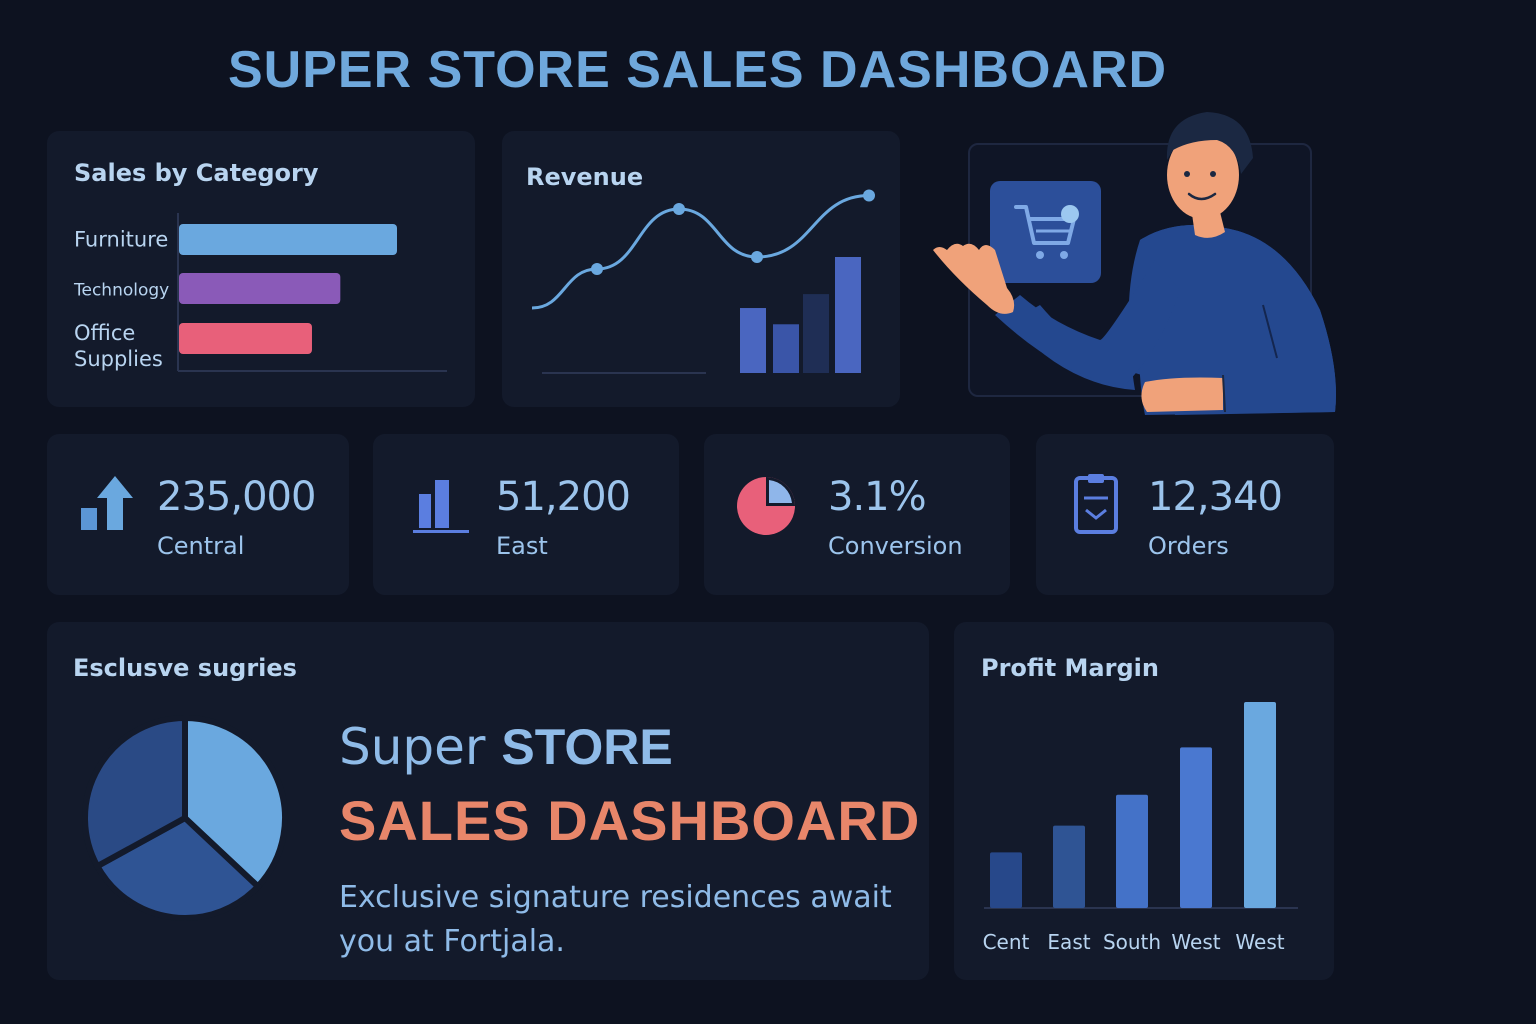  What do you see at coordinates (104, 333) in the screenshot?
I see `category-label: Office` at bounding box center [104, 333].